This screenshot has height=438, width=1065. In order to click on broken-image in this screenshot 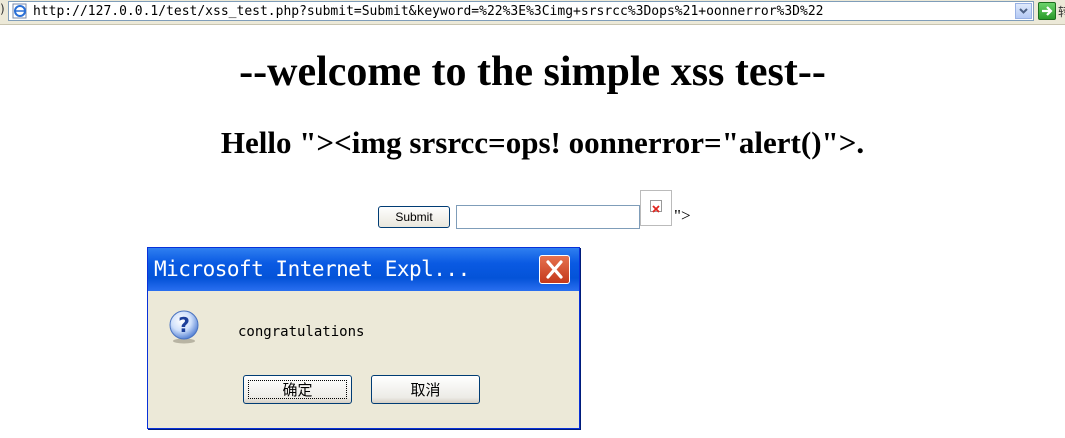, I will do `click(656, 208)`.